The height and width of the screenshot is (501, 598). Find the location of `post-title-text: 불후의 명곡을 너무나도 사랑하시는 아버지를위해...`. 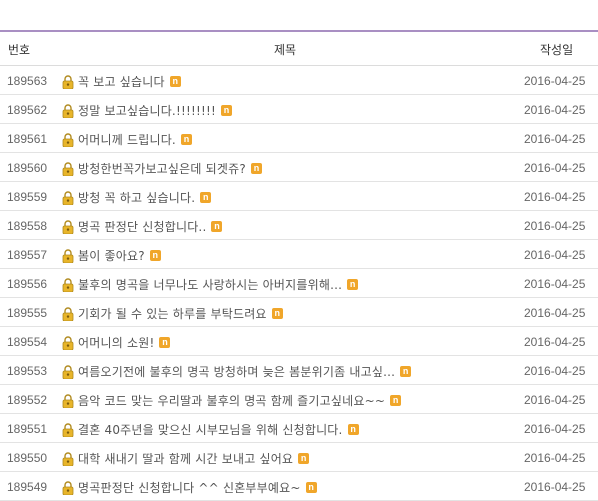

post-title-text: 불후의 명곡을 너무나도 사랑하시는 아버지를위해... is located at coordinates (210, 285).